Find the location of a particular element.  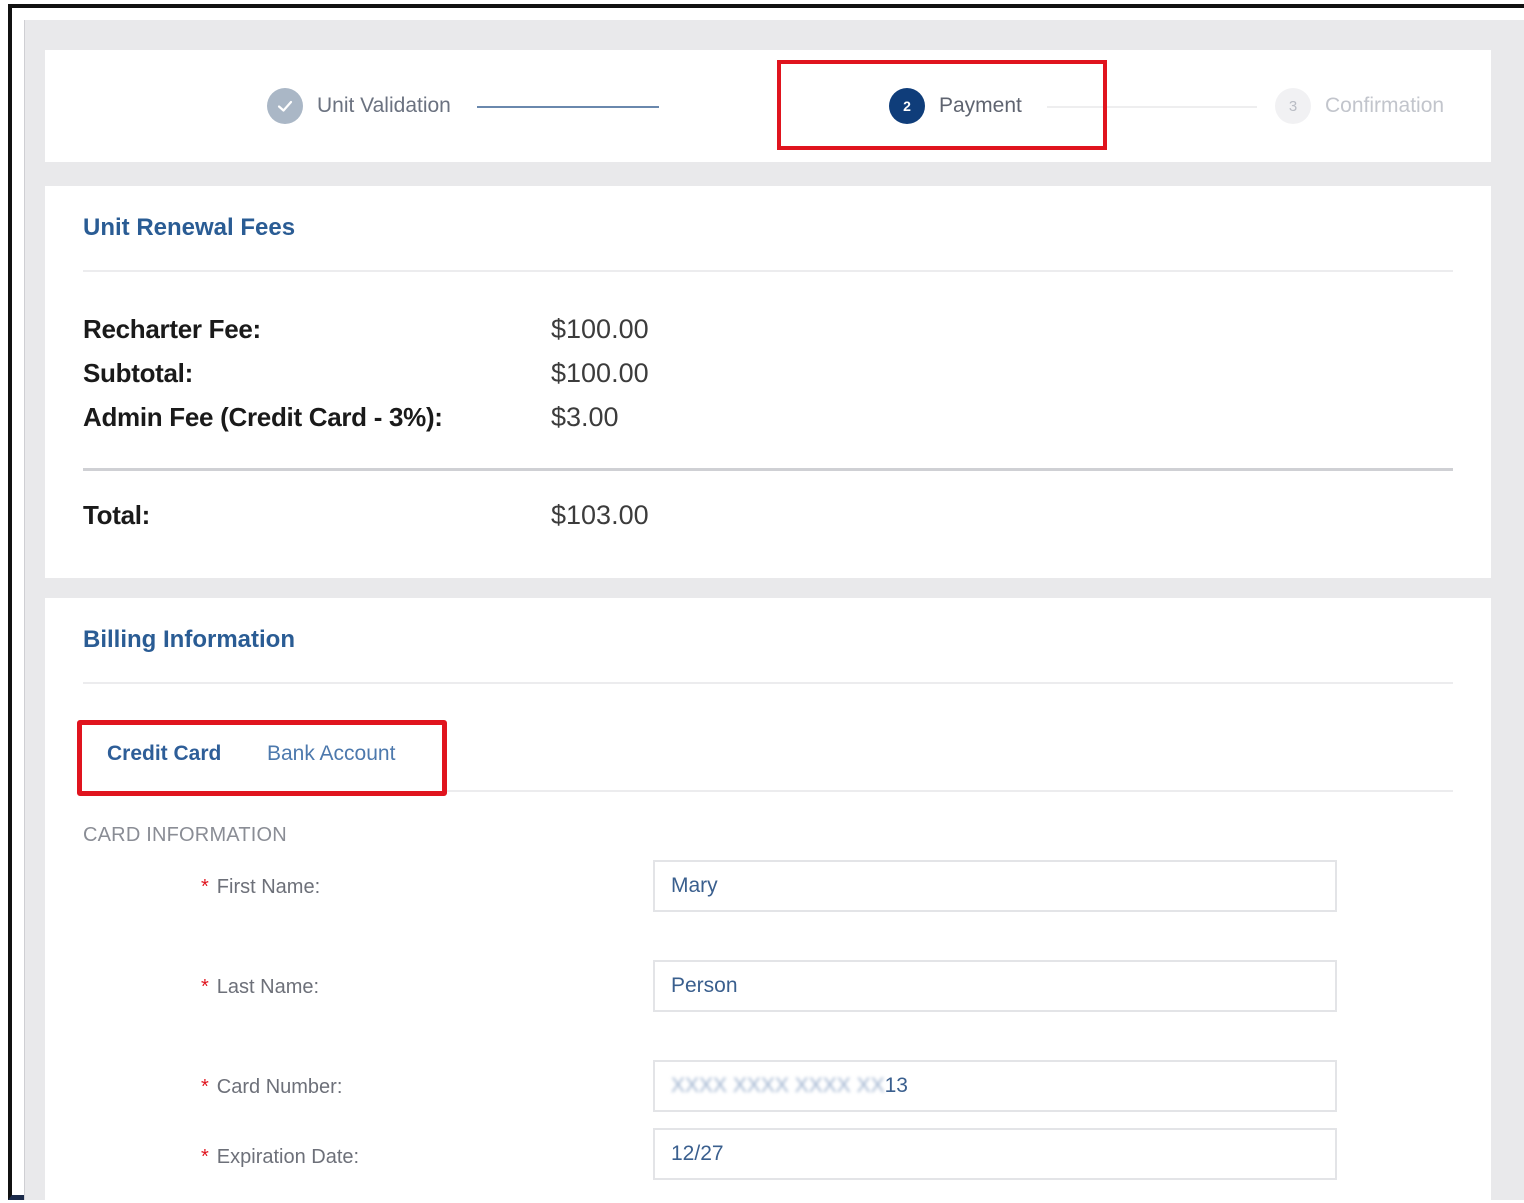

step-number-badge: 3 is located at coordinates (1293, 106).